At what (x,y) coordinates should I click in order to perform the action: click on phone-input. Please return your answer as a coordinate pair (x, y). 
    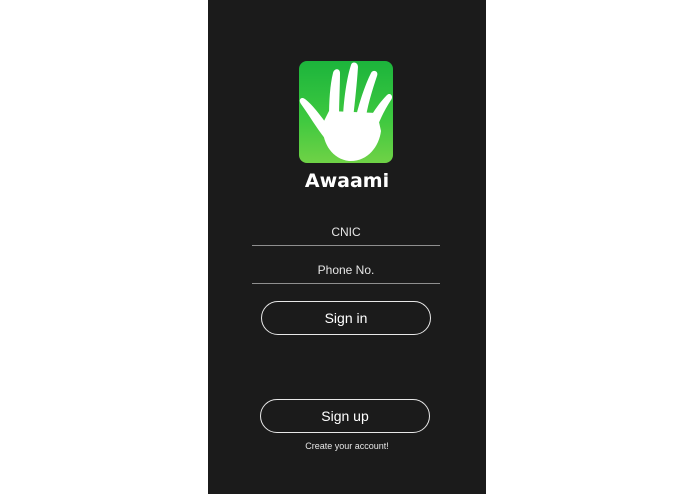
    Looking at the image, I should click on (346, 270).